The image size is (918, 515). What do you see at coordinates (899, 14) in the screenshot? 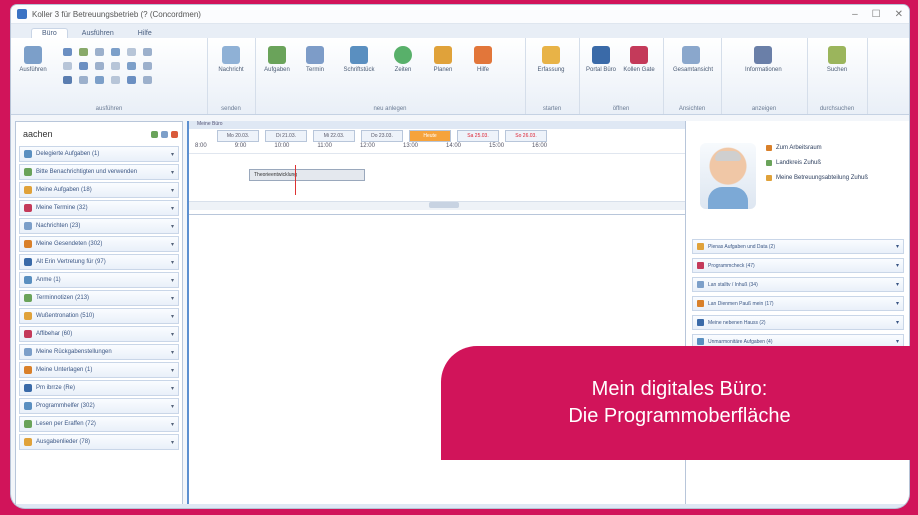
I see `close-button: ✕` at bounding box center [899, 14].